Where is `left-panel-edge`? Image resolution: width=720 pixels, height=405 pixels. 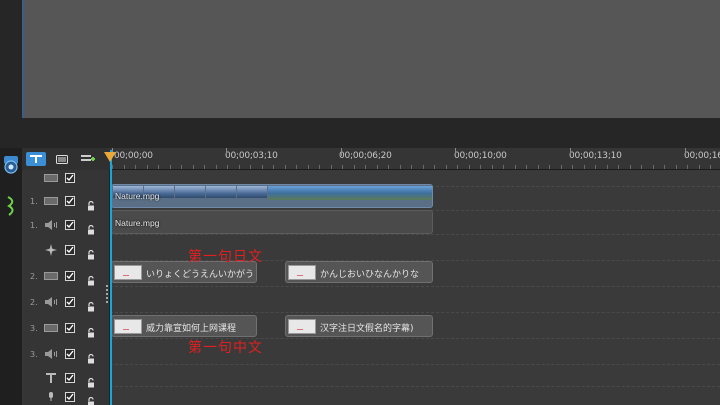
left-panel-edge is located at coordinates (12, 59).